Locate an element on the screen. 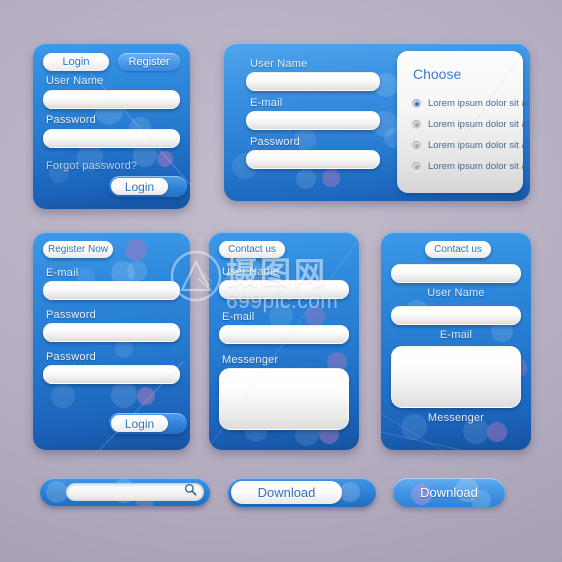  contact-b-email-input-wrap is located at coordinates (456, 316).